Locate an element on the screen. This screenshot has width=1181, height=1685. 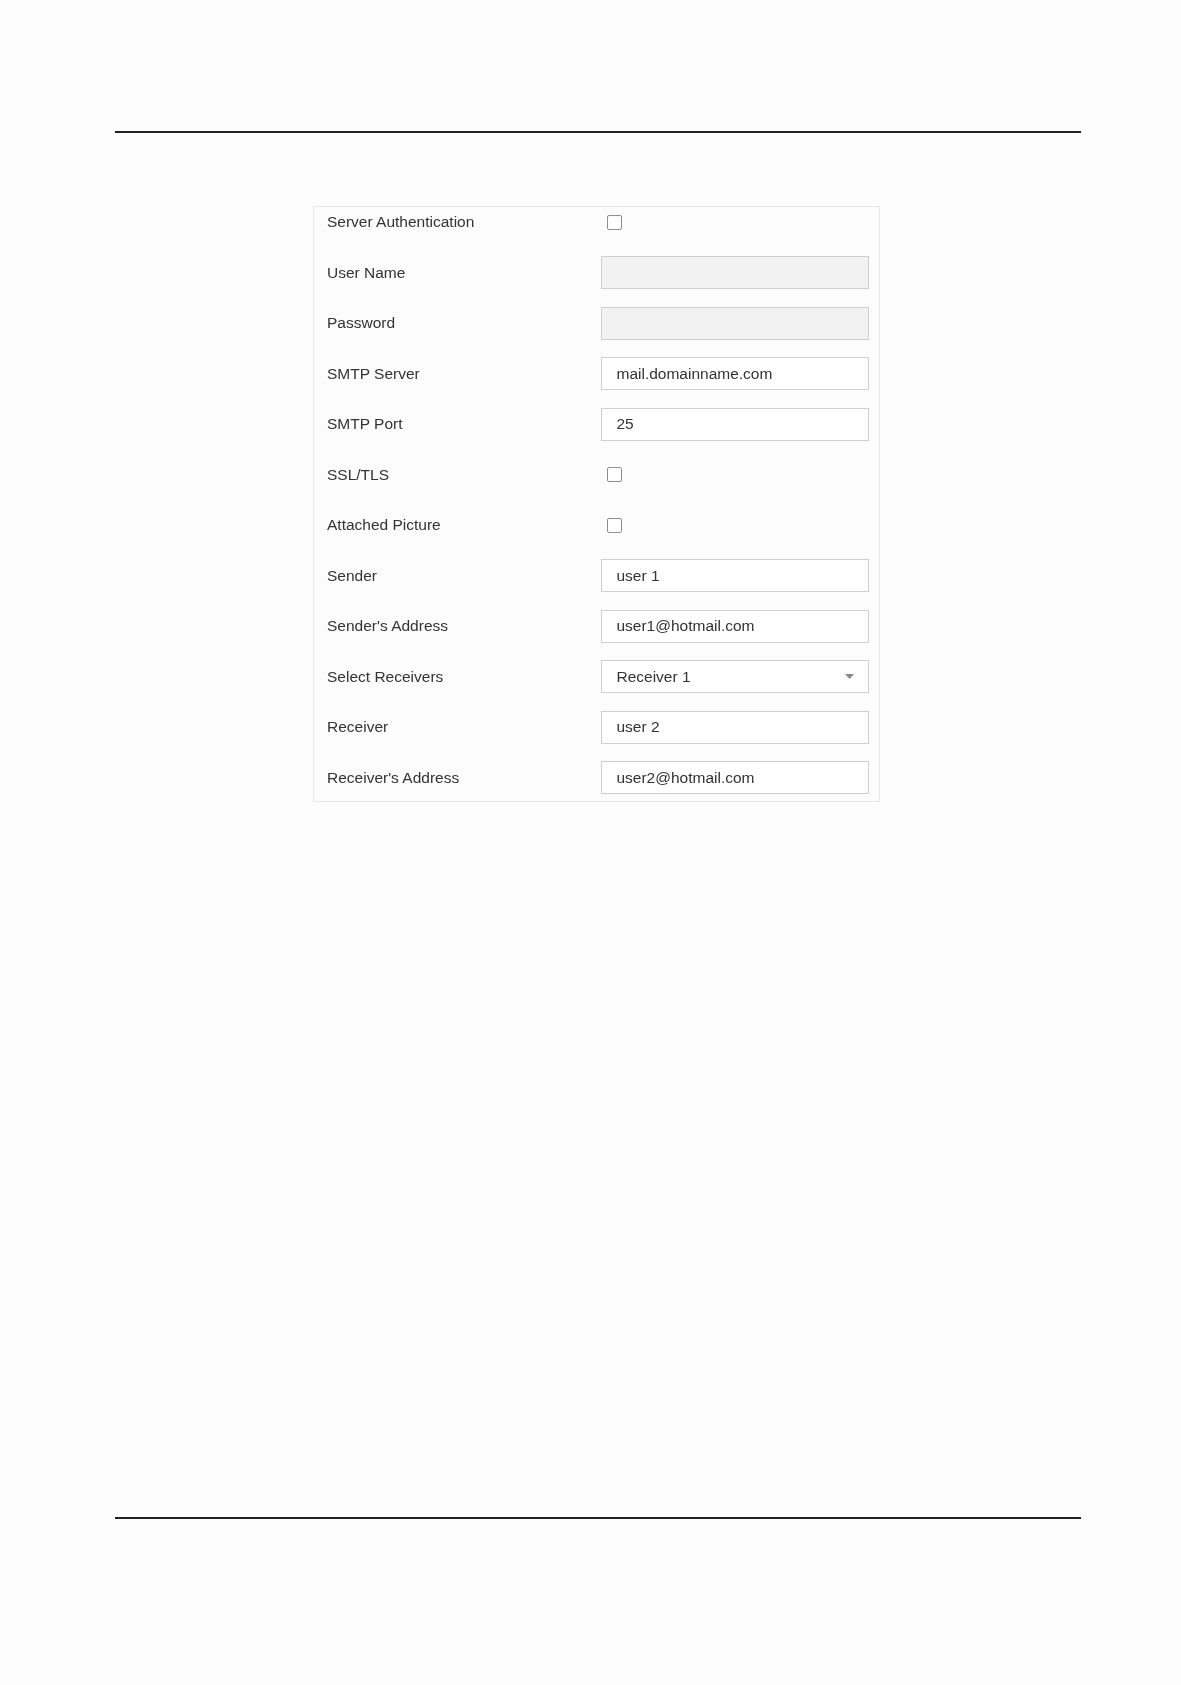
input-field: user1@hotmail.com is located at coordinates (735, 626).